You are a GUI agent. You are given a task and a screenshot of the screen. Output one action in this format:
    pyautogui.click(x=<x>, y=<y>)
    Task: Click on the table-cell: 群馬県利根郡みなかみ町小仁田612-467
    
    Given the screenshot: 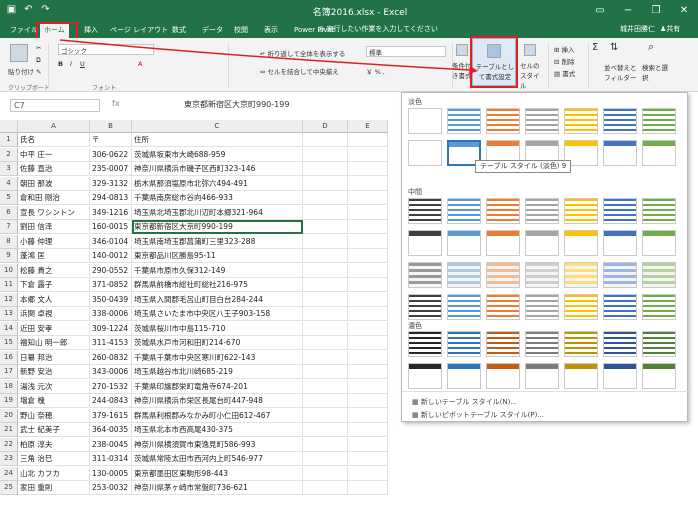 What is the action you would take?
    pyautogui.click(x=217, y=415)
    